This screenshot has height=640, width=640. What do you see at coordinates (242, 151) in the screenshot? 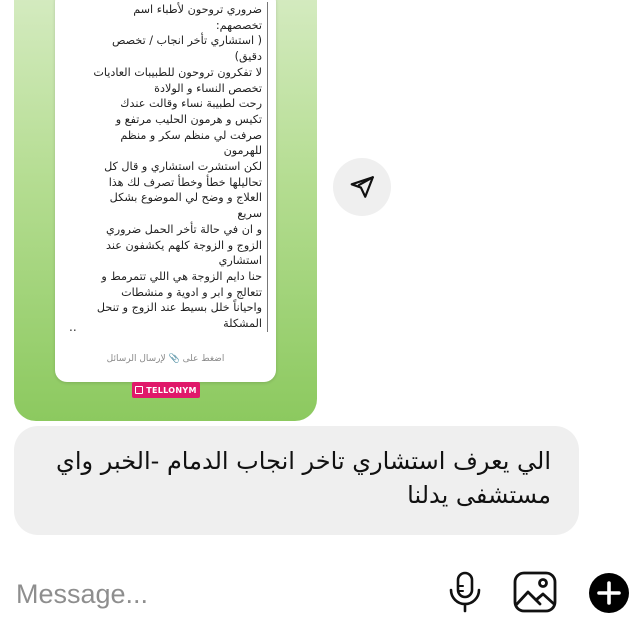
I see `note-line: للهرمون` at bounding box center [242, 151].